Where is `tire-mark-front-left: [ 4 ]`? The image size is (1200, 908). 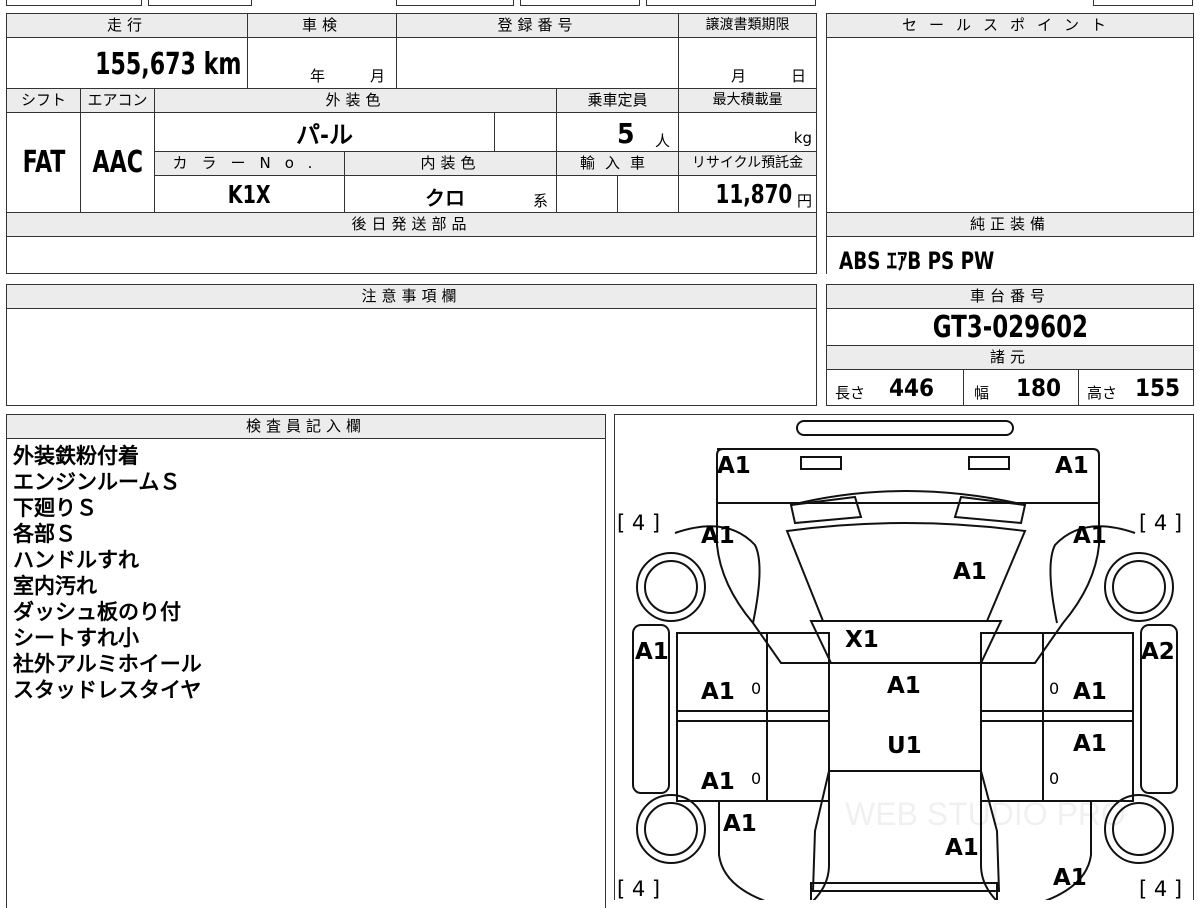 tire-mark-front-left: [ 4 ] is located at coordinates (639, 523).